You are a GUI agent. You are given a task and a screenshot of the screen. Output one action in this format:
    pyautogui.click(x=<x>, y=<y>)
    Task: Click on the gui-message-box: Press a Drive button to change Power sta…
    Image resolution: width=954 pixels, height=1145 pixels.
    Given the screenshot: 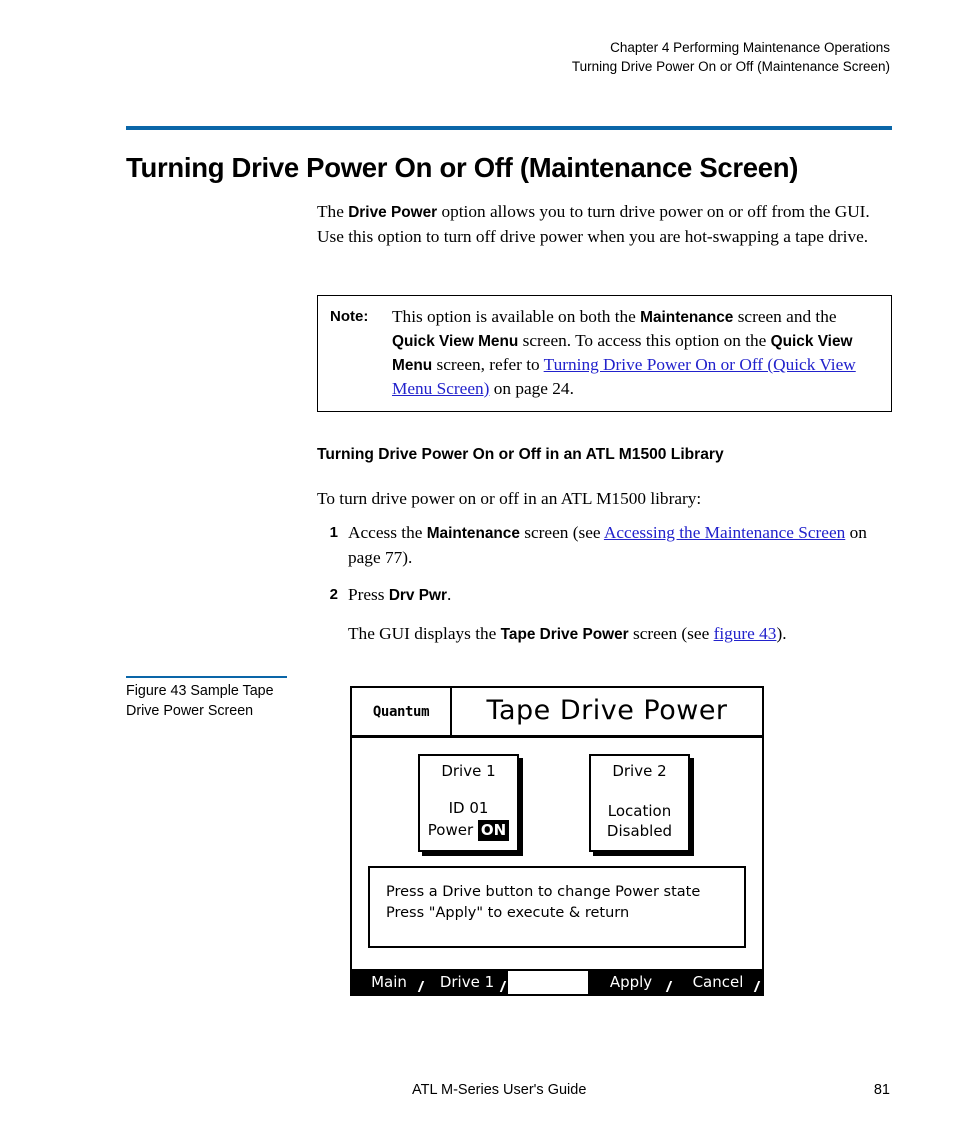 What is the action you would take?
    pyautogui.click(x=557, y=907)
    